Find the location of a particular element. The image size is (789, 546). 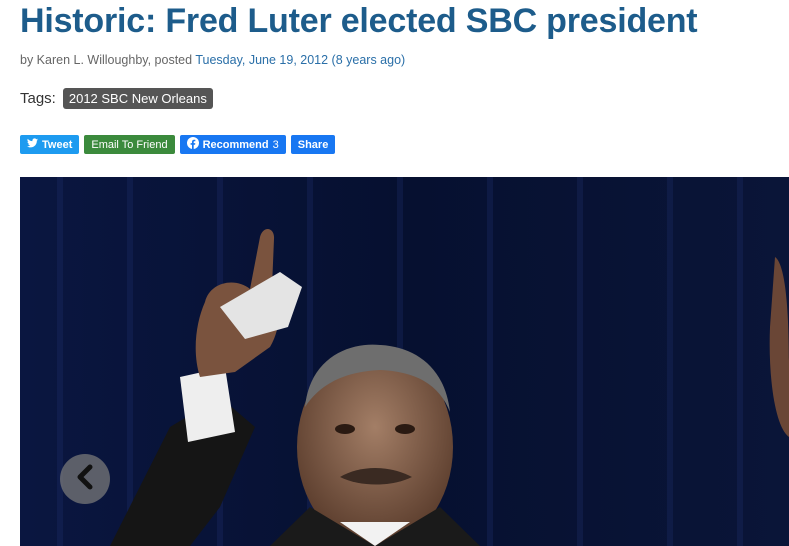

slideshow-prev-button is located at coordinates (85, 479).